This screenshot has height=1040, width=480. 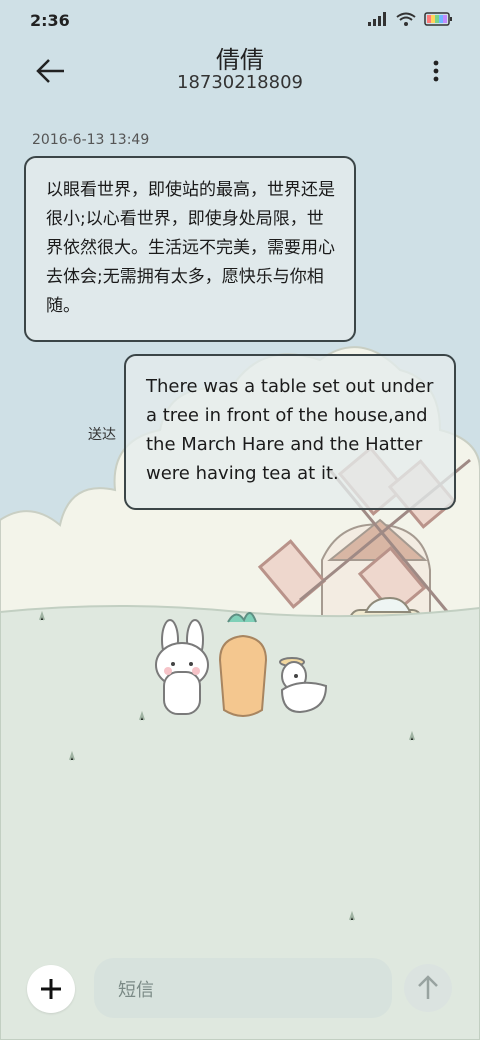 I want to click on message-input: 短信, so click(x=243, y=988).